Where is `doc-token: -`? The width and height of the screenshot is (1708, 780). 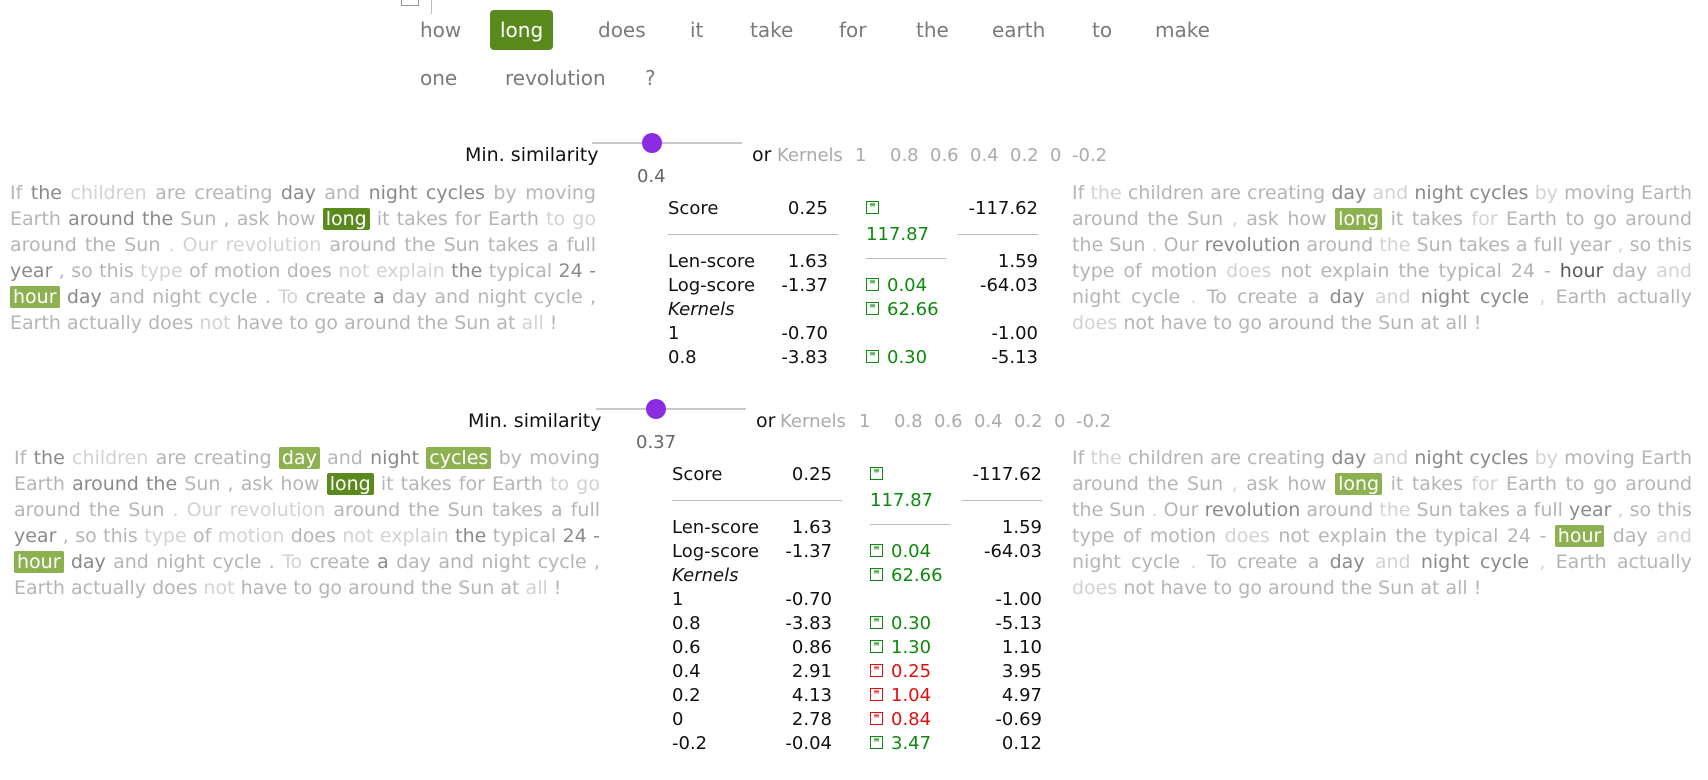 doc-token: - is located at coordinates (592, 271).